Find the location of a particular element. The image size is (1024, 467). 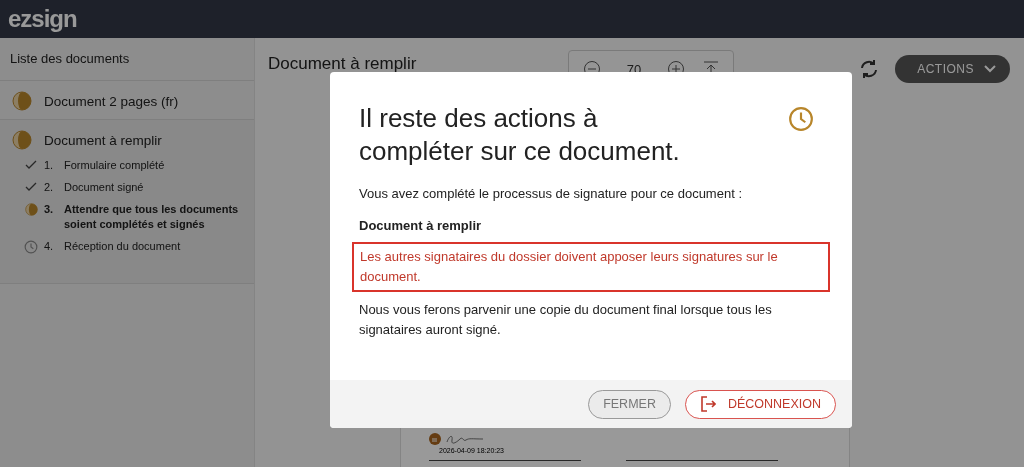

step-number: 3. is located at coordinates (49, 209).